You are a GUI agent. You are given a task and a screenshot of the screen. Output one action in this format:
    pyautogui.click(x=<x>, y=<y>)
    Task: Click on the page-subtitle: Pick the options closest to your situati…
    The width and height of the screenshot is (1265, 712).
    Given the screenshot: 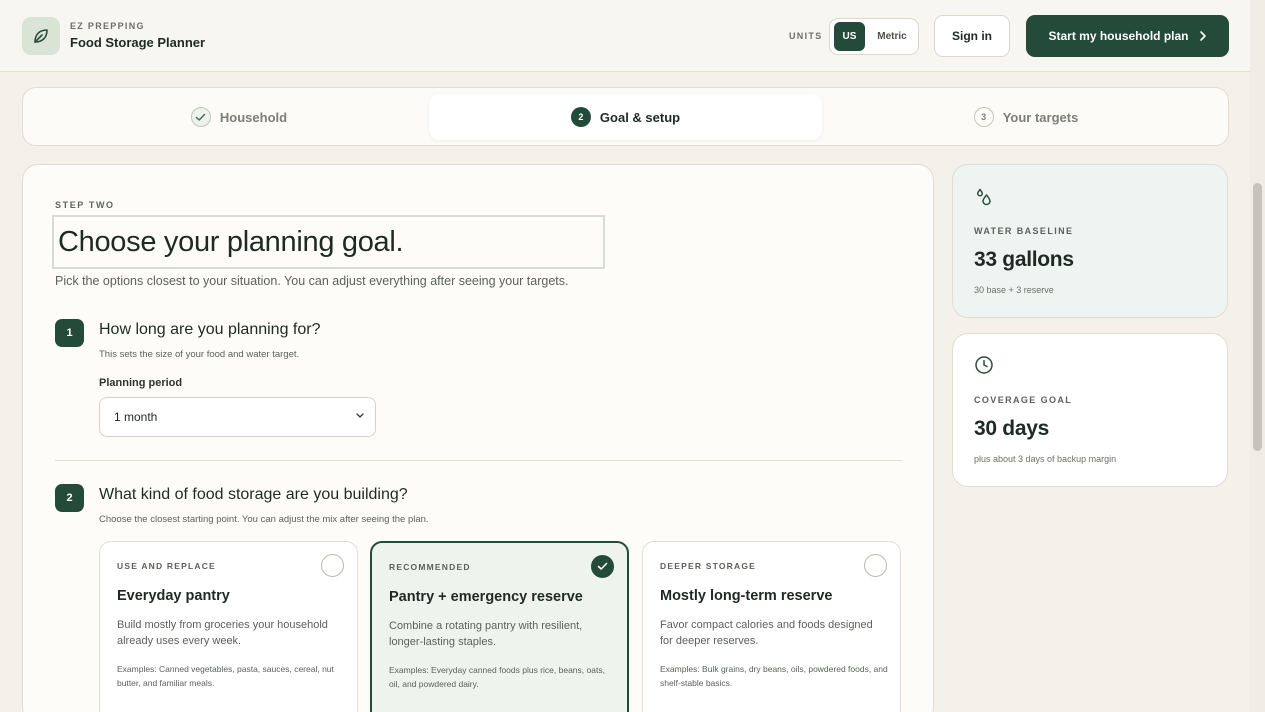 What is the action you would take?
    pyautogui.click(x=312, y=281)
    